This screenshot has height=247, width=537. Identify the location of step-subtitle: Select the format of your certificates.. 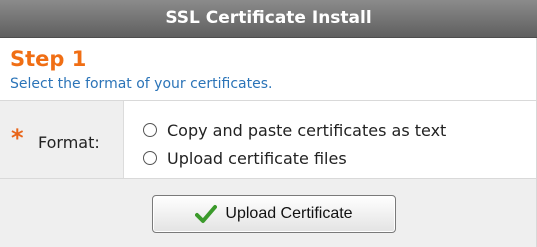
(141, 84).